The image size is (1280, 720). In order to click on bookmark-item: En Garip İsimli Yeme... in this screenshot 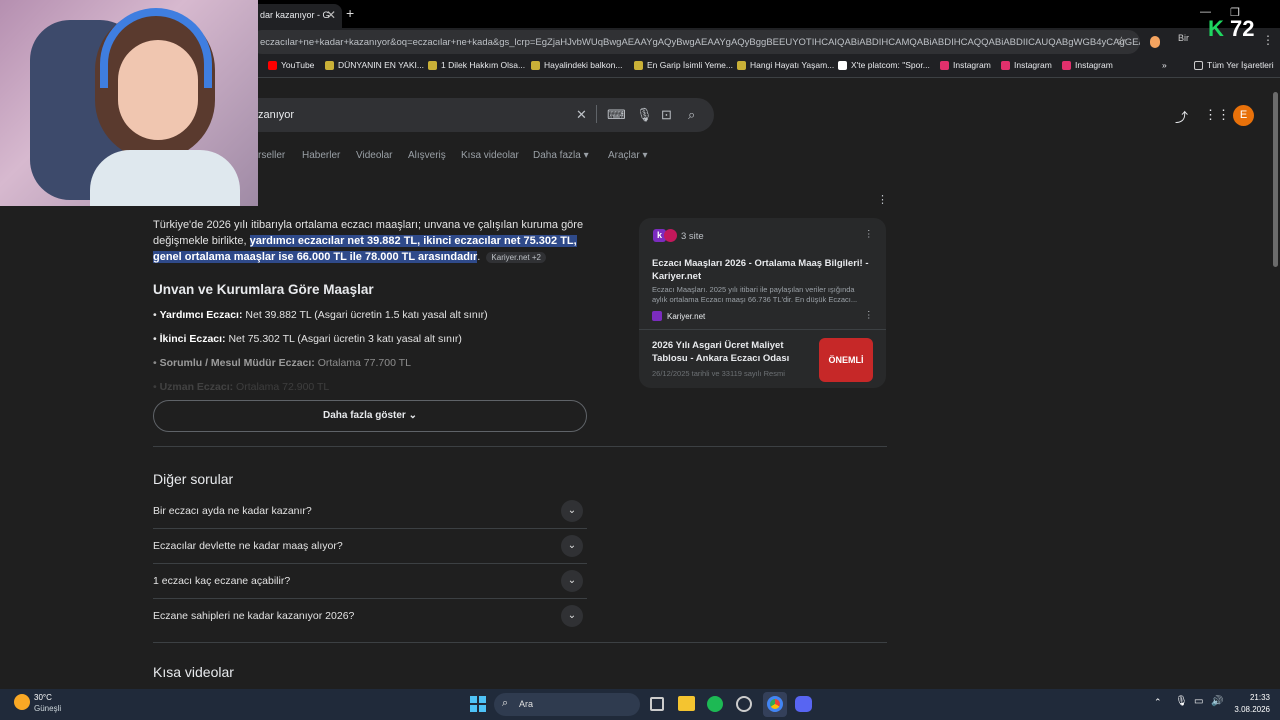, I will do `click(683, 65)`.